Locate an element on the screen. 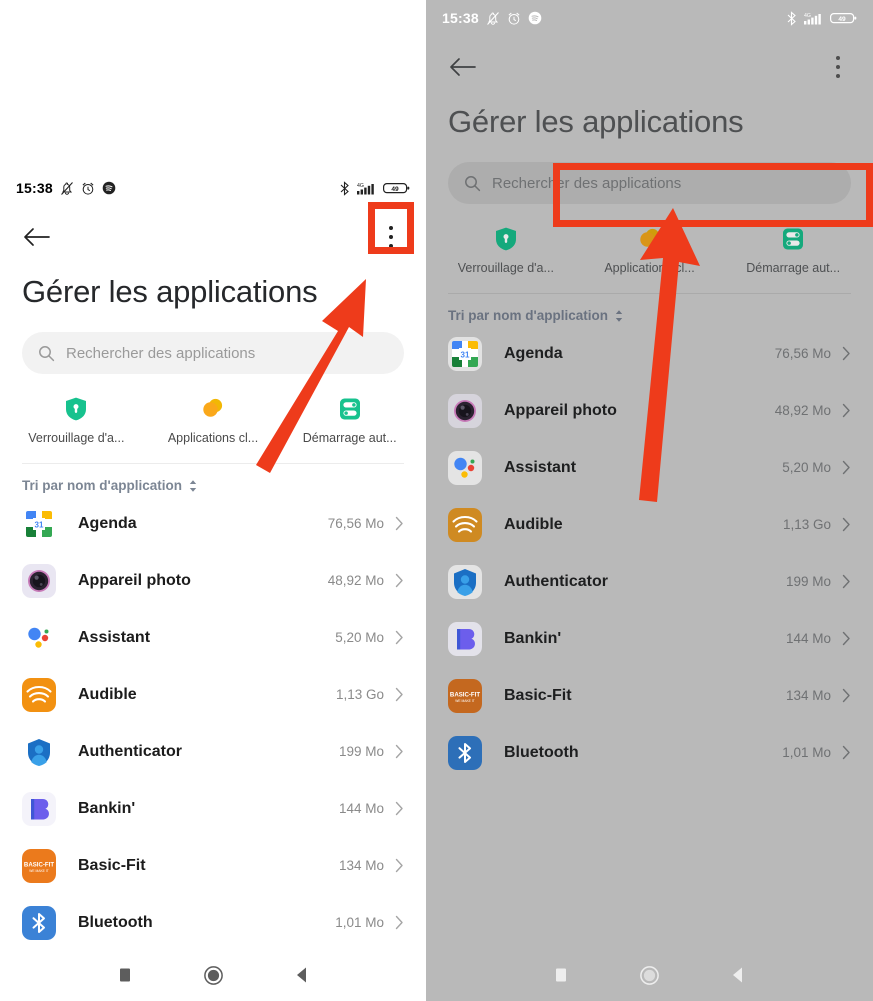  app-size: 134 Mo is located at coordinates (361, 865).